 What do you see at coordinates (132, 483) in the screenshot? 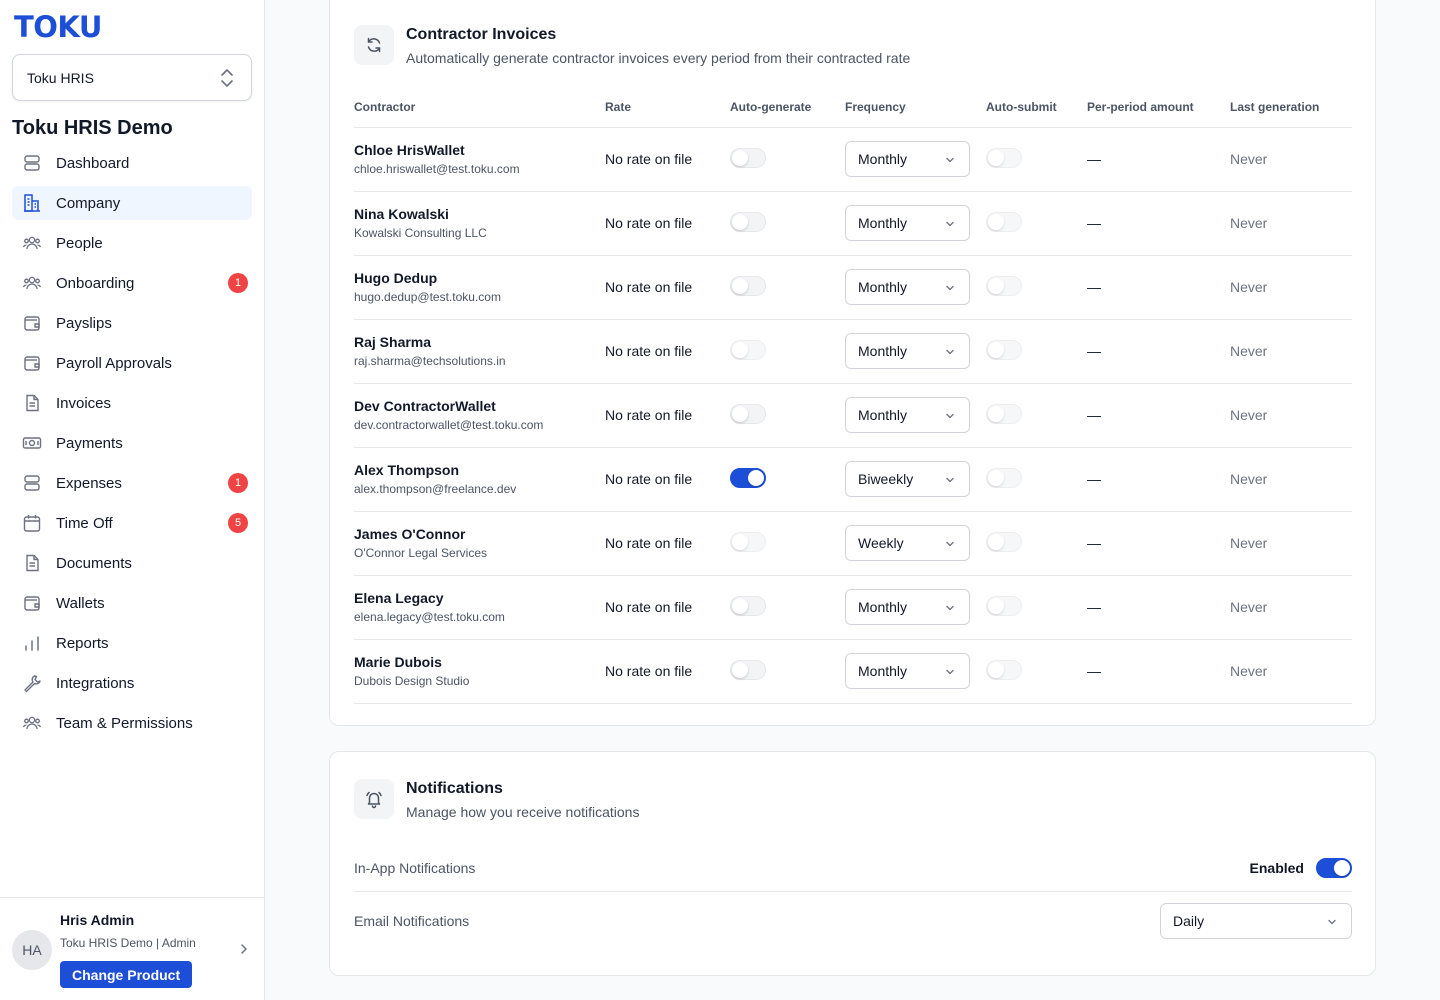
I see `sidebar-item-expenses: Expenses 1` at bounding box center [132, 483].